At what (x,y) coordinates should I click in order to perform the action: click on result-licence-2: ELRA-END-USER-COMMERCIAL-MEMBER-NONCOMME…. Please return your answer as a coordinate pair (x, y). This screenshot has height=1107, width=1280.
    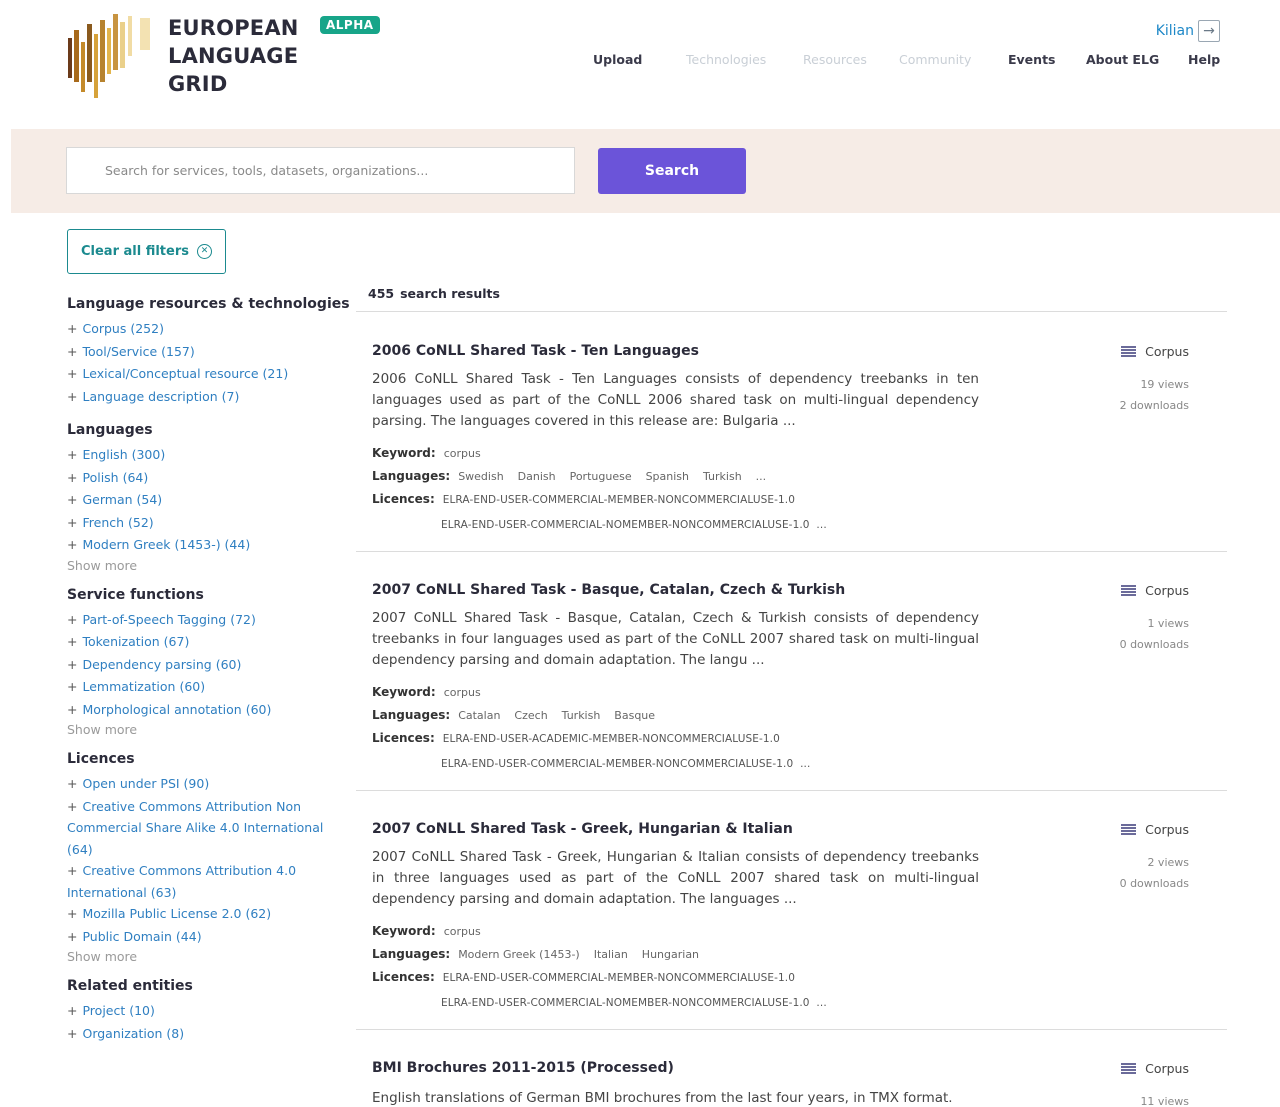
    Looking at the image, I should click on (626, 764).